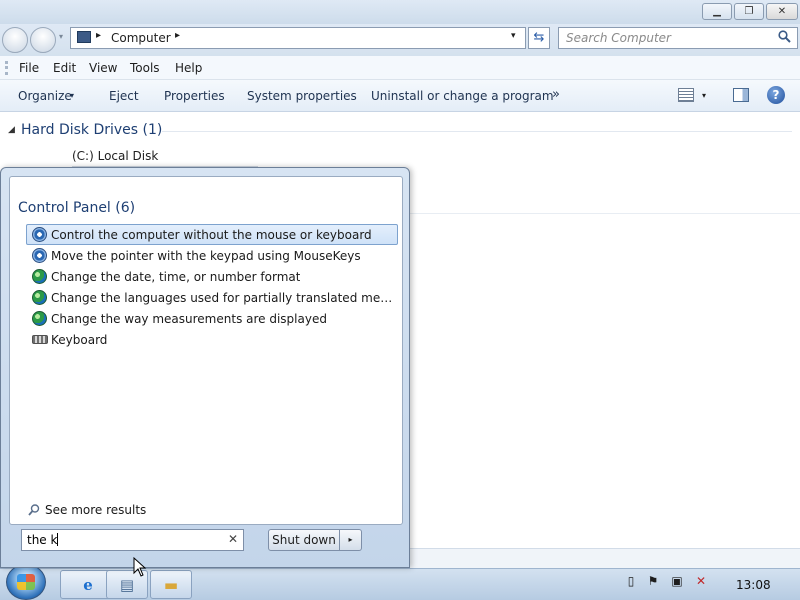  Describe the element at coordinates (631, 582) in the screenshot. I see `document-icon: ▯` at that location.